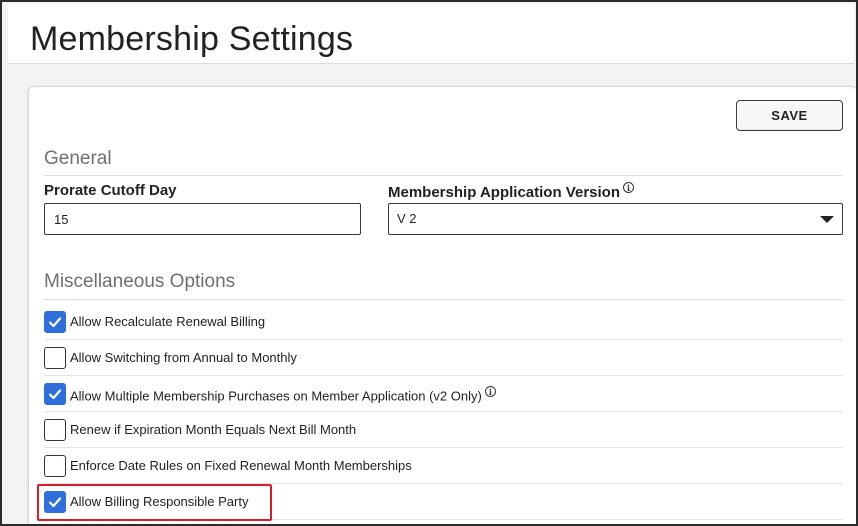 This screenshot has width=858, height=526. What do you see at coordinates (140, 281) in the screenshot?
I see `section-title-misc: Miscellaneous Options` at bounding box center [140, 281].